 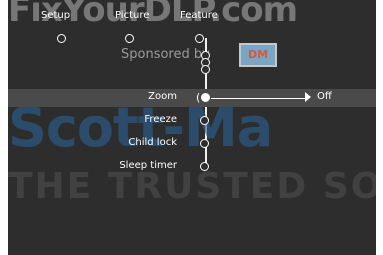 I want to click on menu-tabs: Setup Picture Feature, so click(x=192, y=26).